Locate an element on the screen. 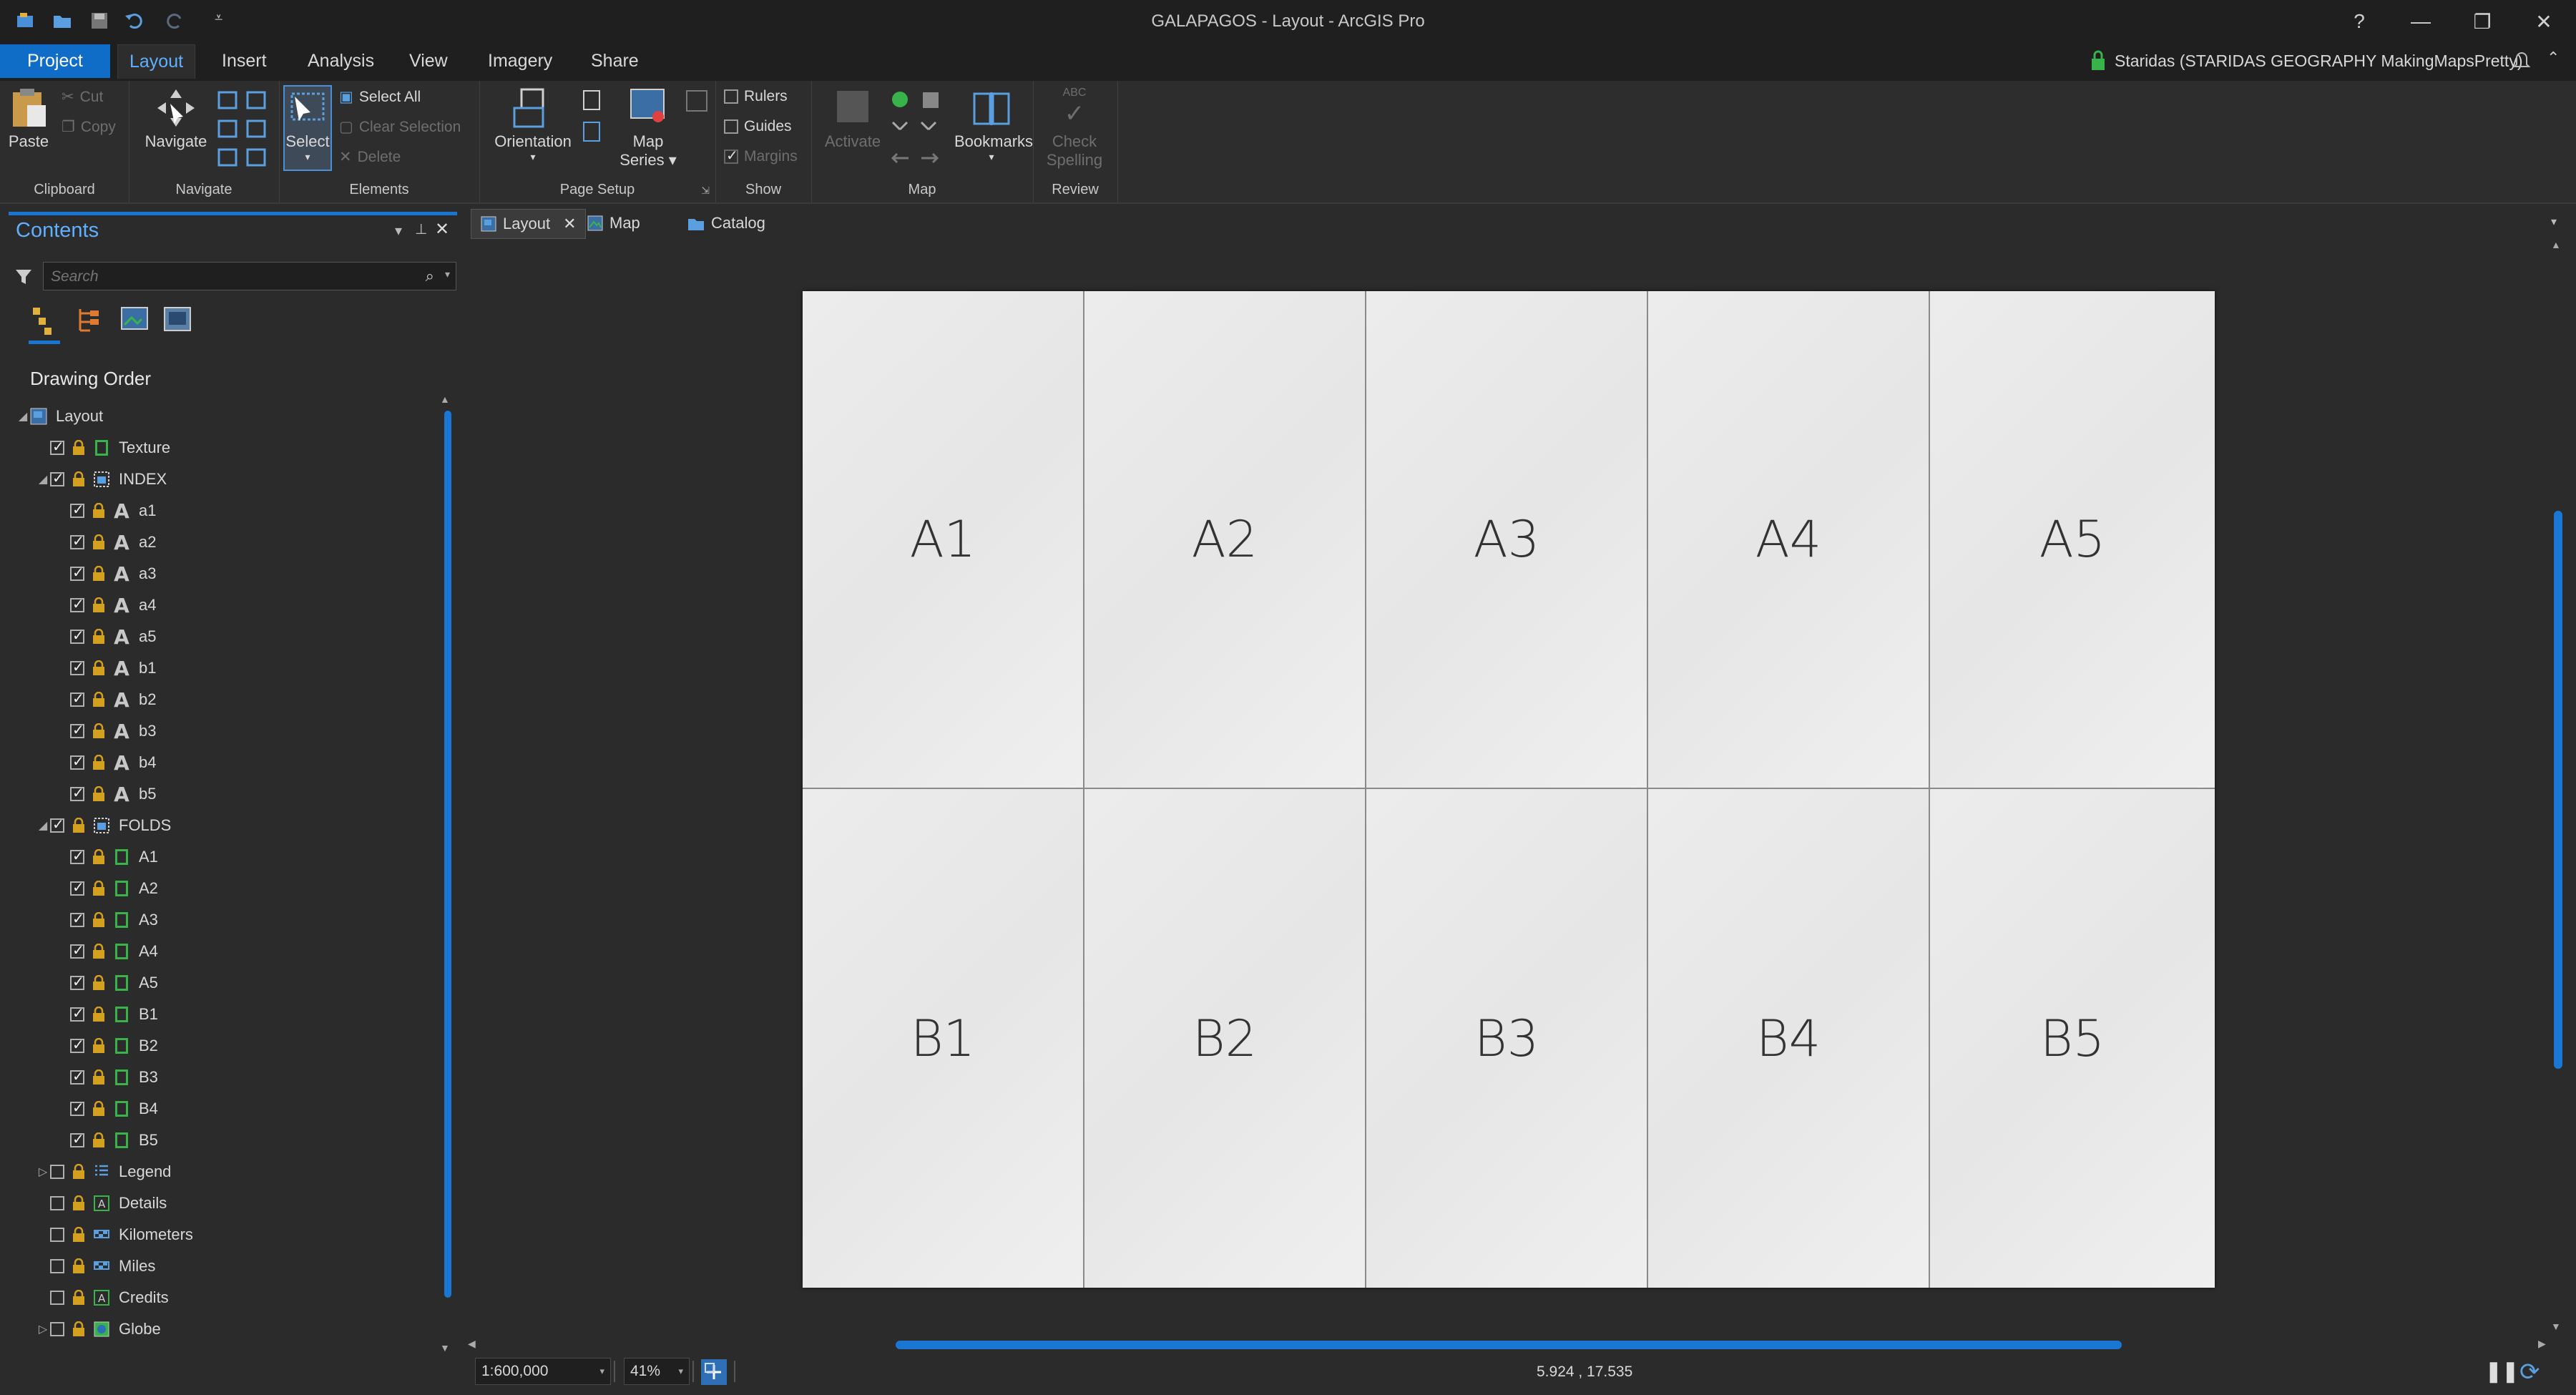 The height and width of the screenshot is (1395, 2576). collapse-ribbon-icon: ⌃ is located at coordinates (2553, 58).